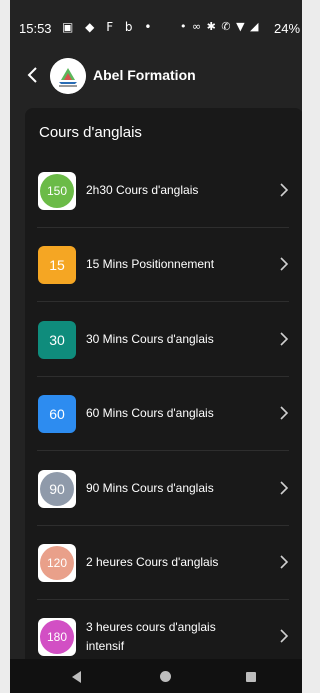  I want to click on course-badge-number: 15, so click(57, 265).